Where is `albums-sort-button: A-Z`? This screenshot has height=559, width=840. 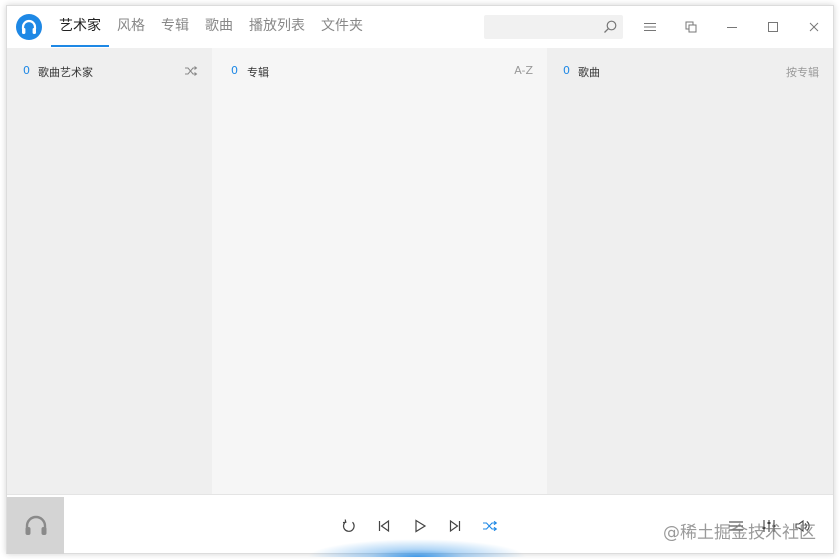
albums-sort-button: A-Z is located at coordinates (523, 70).